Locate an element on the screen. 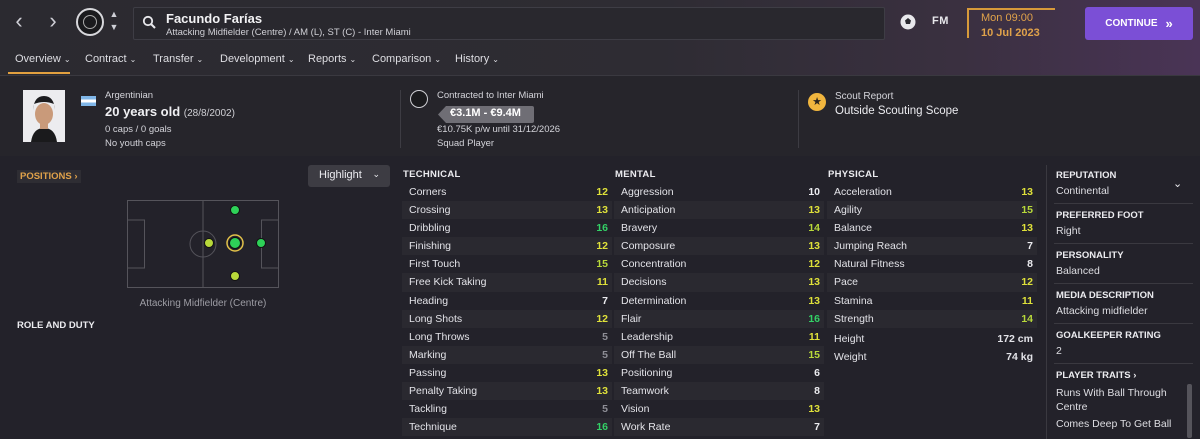 The image size is (1200, 439). continue-label: CONTINUE is located at coordinates (1131, 23).